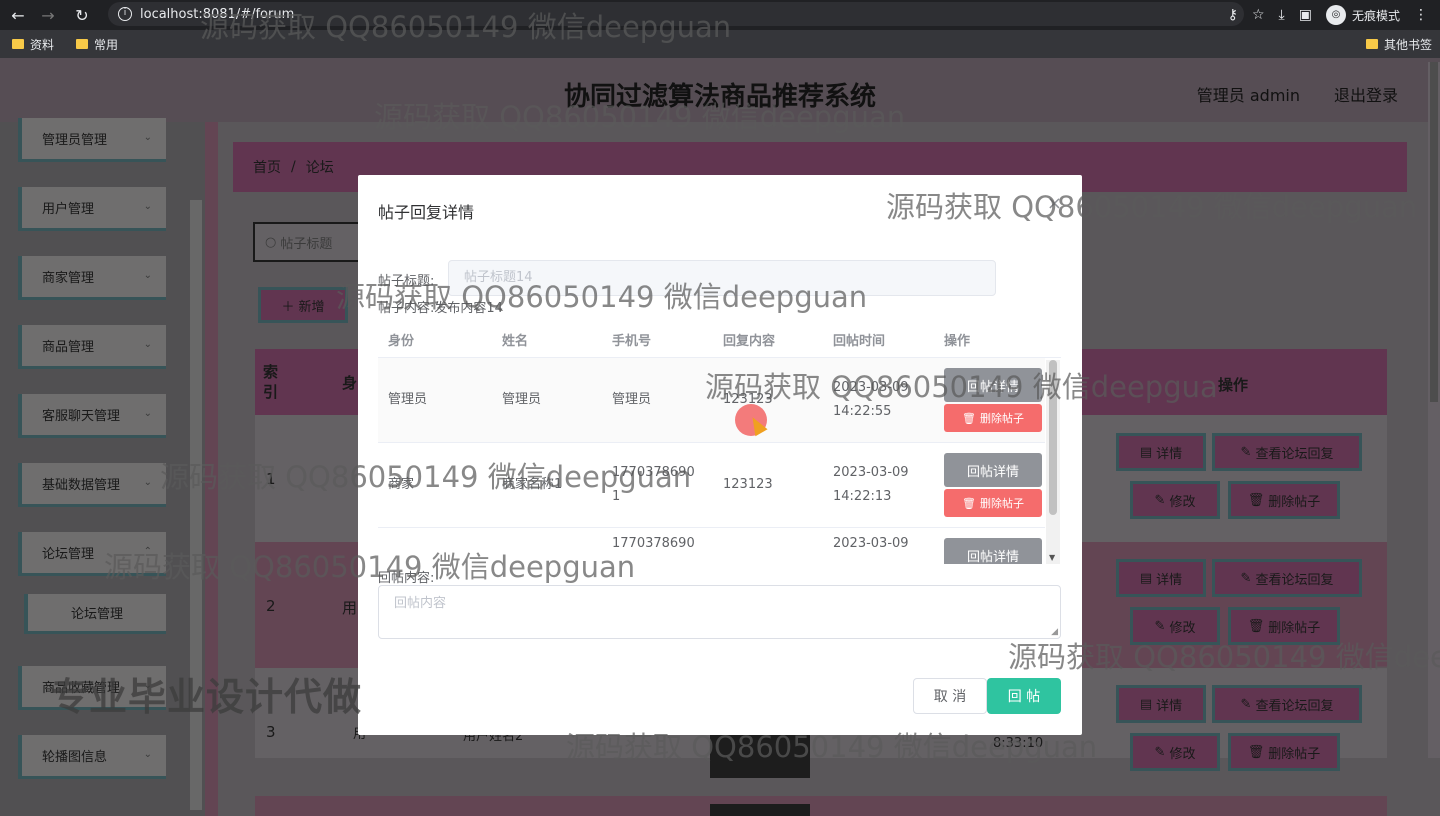 Image resolution: width=1440 pixels, height=816 pixels. What do you see at coordinates (862, 496) in the screenshot?
I see `cell-time: 14:22:13` at bounding box center [862, 496].